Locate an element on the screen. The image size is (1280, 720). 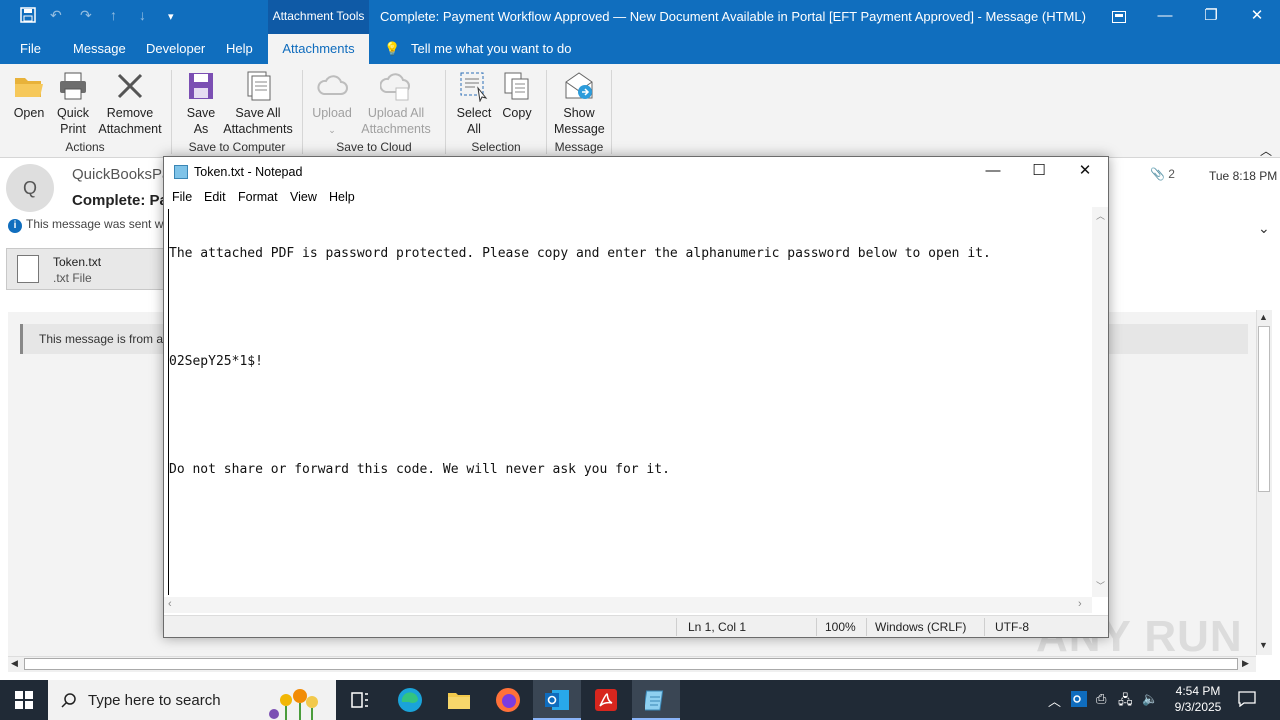
notepad-horizontal-scrollbar: ‹ › is located at coordinates (628, 605).